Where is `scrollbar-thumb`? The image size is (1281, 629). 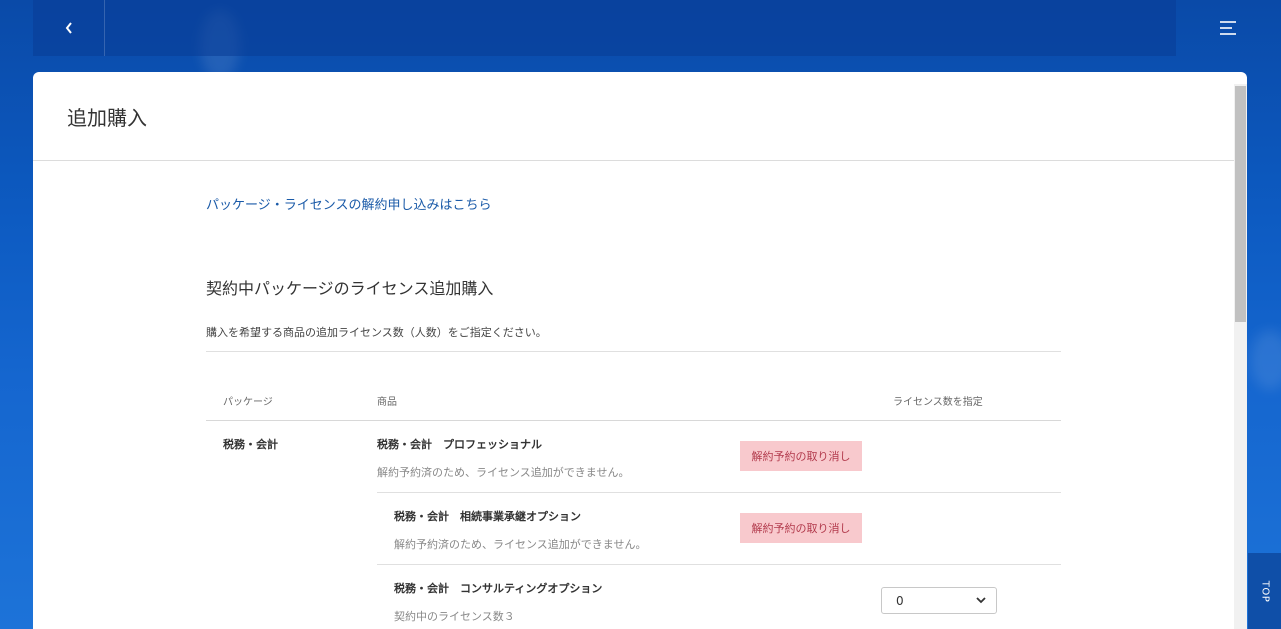
scrollbar-thumb is located at coordinates (1240, 204).